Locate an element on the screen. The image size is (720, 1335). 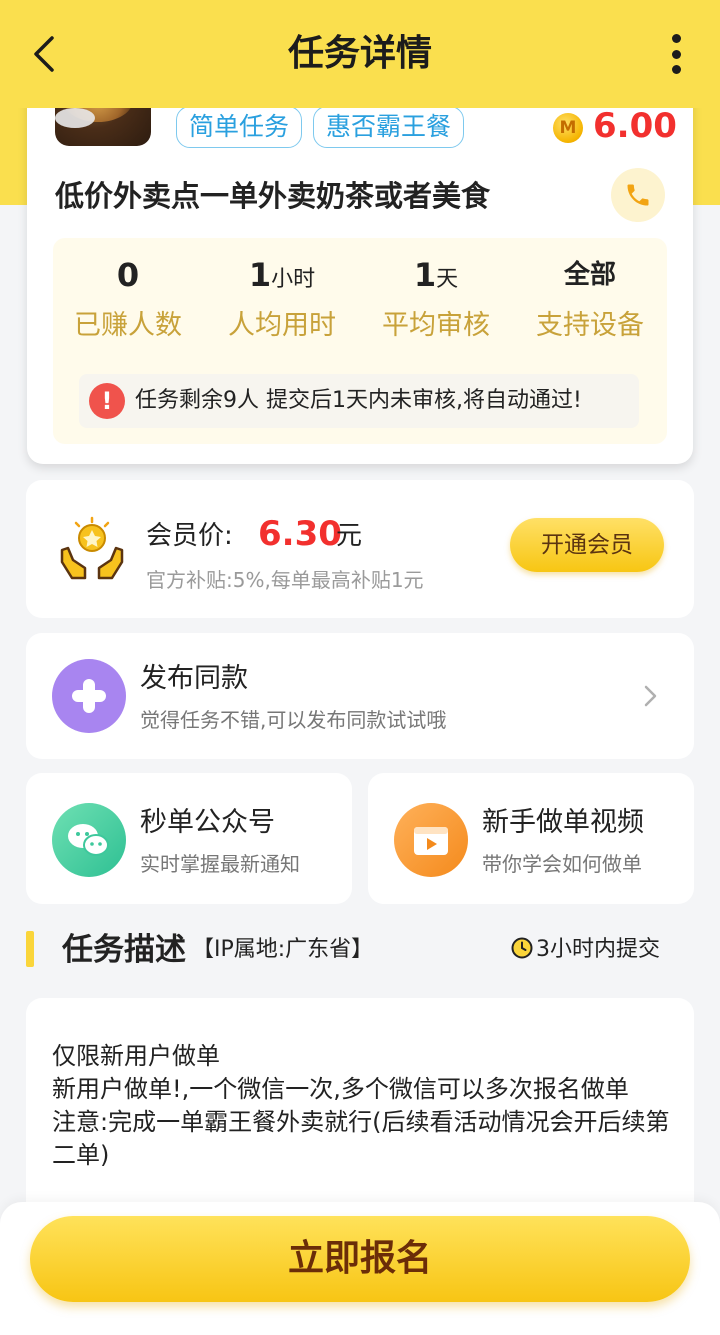
shortcut-subtitle: 实时掌握最新通知 is located at coordinates (220, 864).